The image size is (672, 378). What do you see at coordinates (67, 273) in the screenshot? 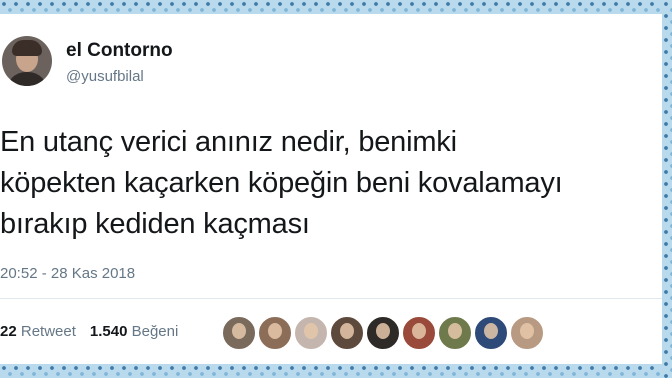
I see `tweet-timestamp: 20:52 - 28 Kas 2018` at bounding box center [67, 273].